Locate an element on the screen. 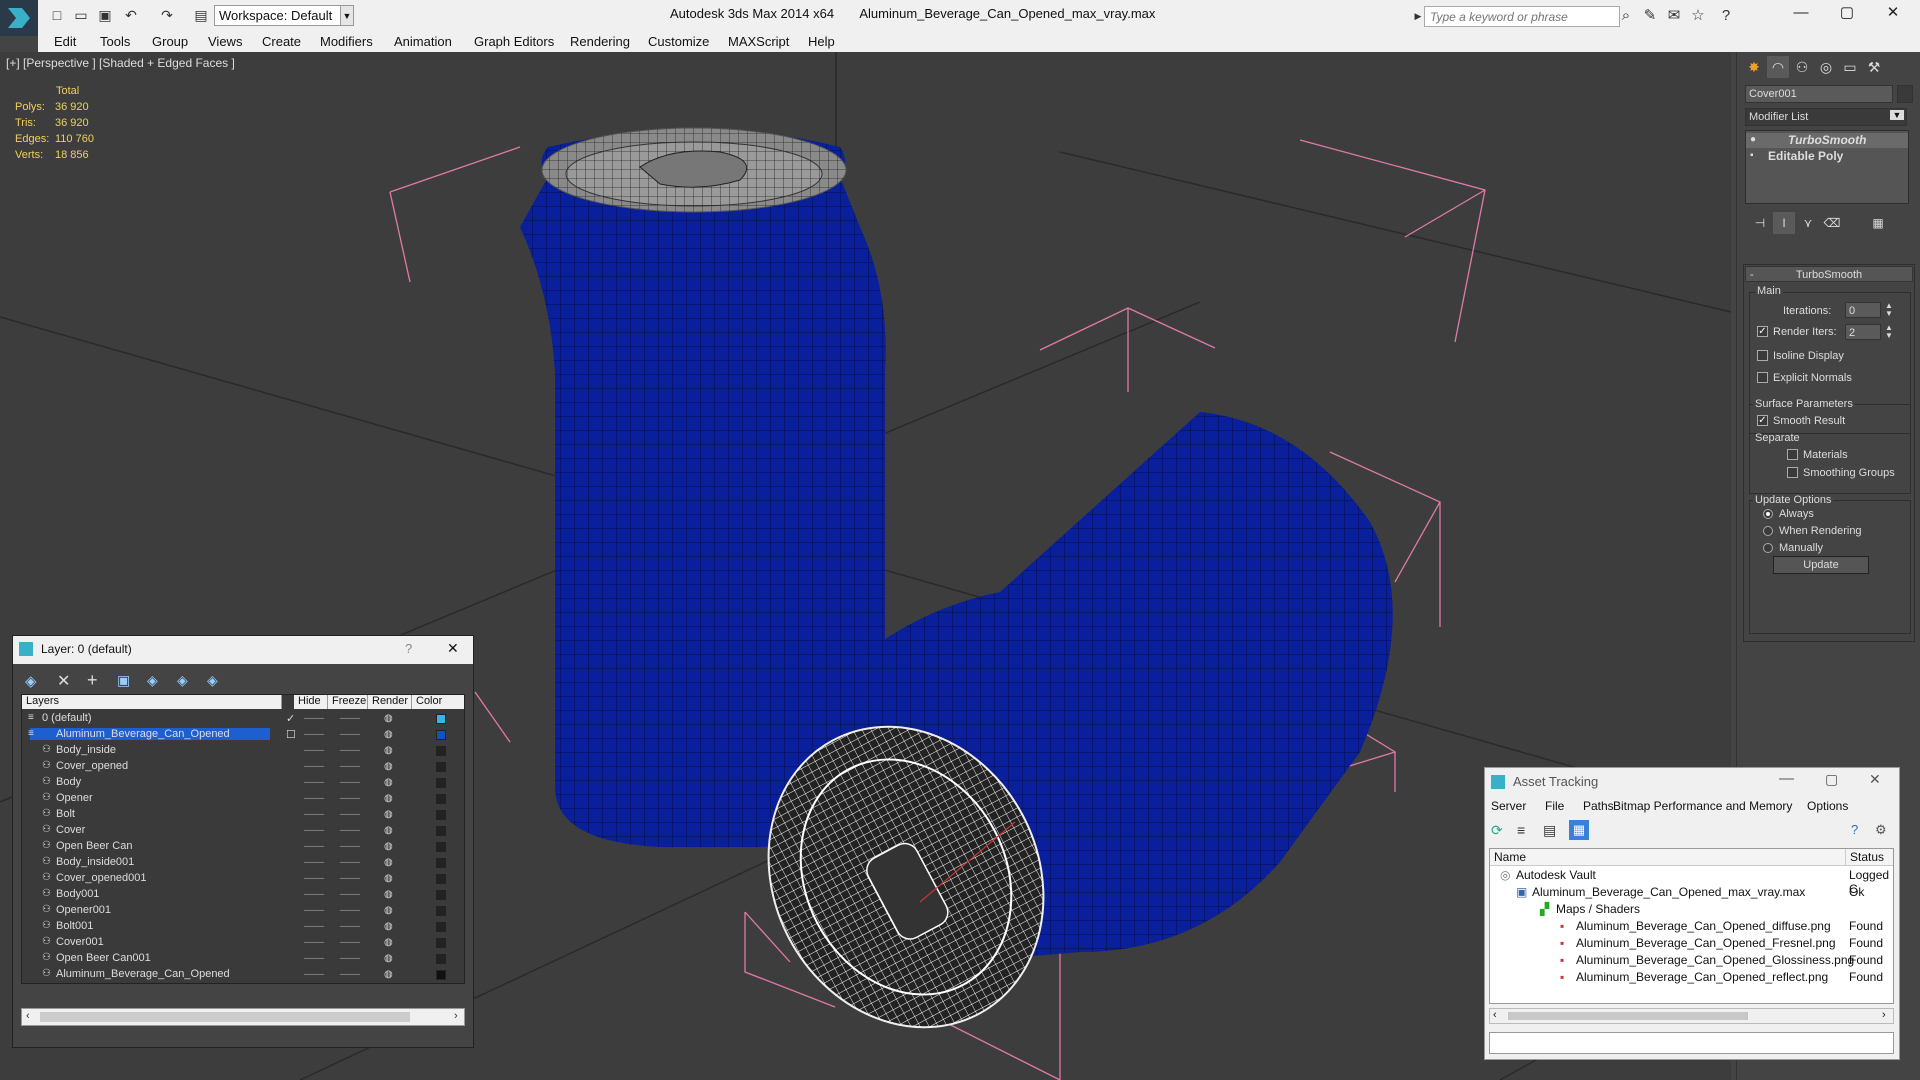 Image resolution: width=1920 pixels, height=1080 pixels. menu-server: Server is located at coordinates (1508, 806).